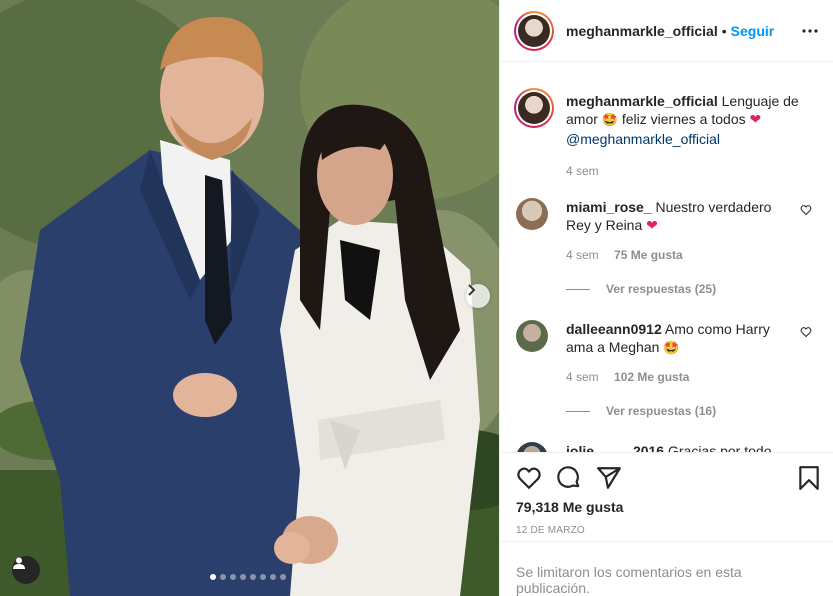  Describe the element at coordinates (642, 101) in the screenshot. I see `caption-username: meghanmarkle_official` at that location.